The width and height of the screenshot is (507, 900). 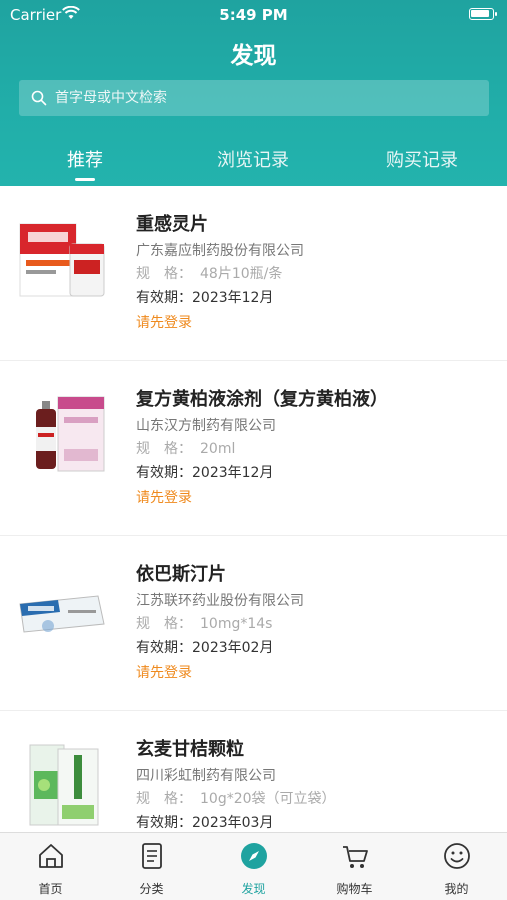 I want to click on tab-browse-history: 浏览记录, so click(x=253, y=166).